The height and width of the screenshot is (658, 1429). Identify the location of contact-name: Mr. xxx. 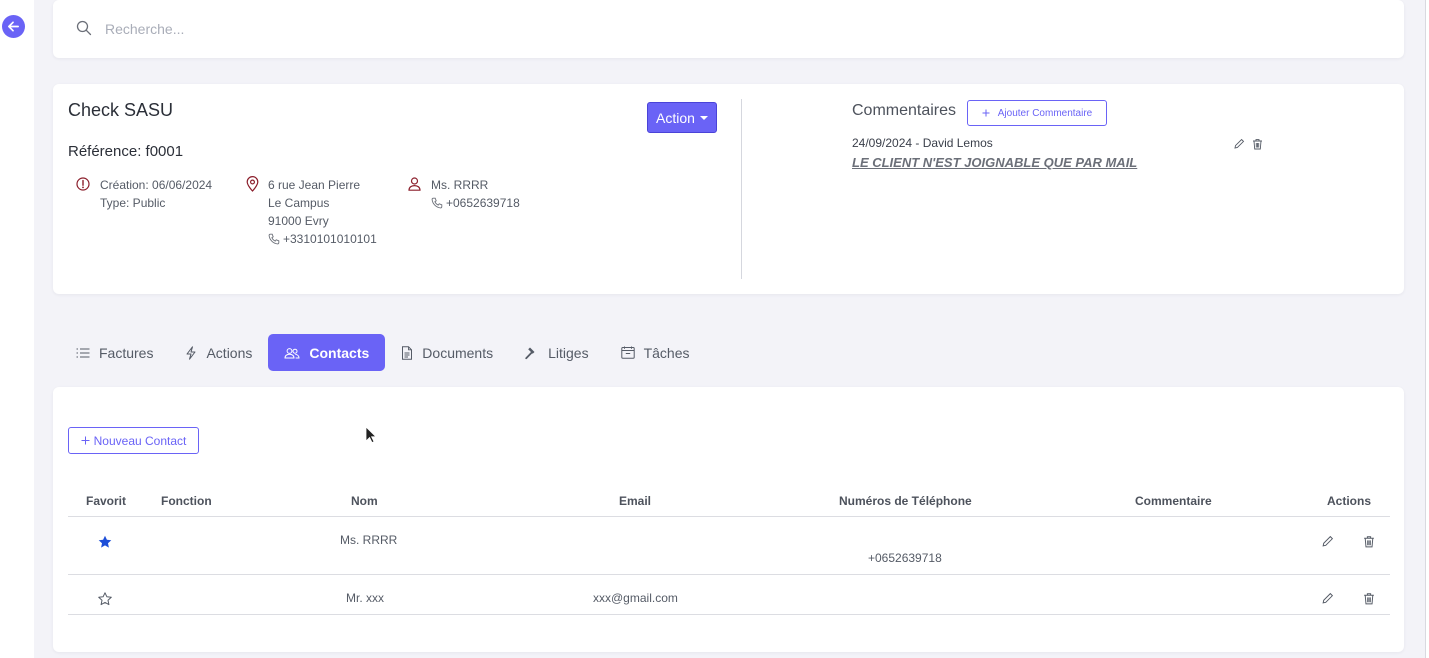
(365, 598).